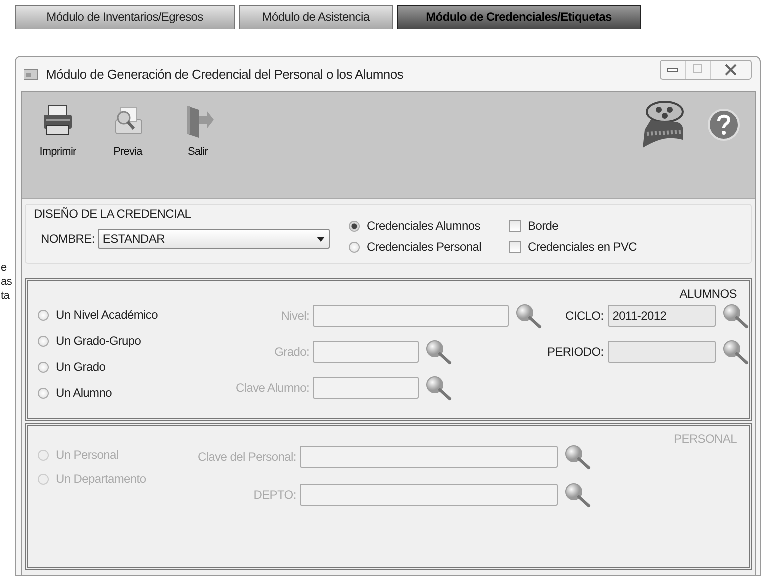 The image size is (761, 577). What do you see at coordinates (662, 352) in the screenshot?
I see `input-field` at bounding box center [662, 352].